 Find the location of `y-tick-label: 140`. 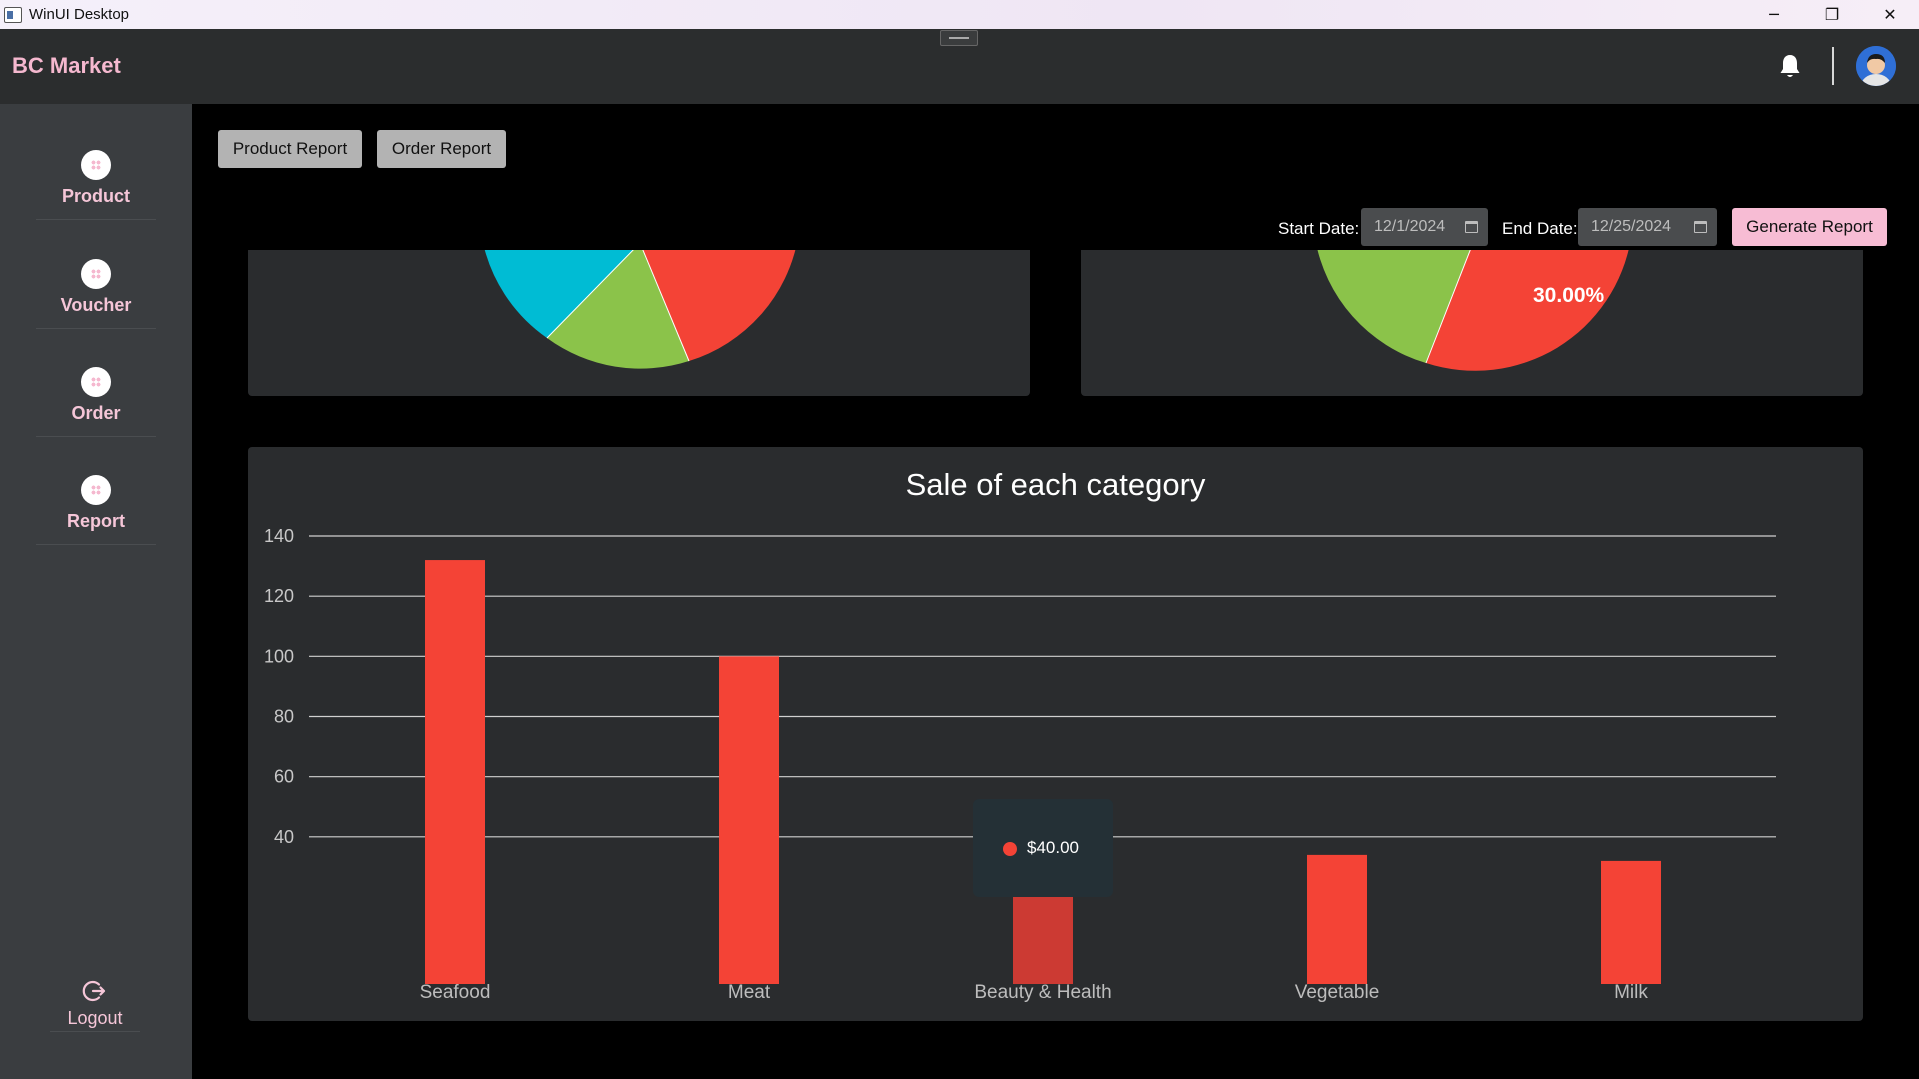

y-tick-label: 140 is located at coordinates (279, 536).